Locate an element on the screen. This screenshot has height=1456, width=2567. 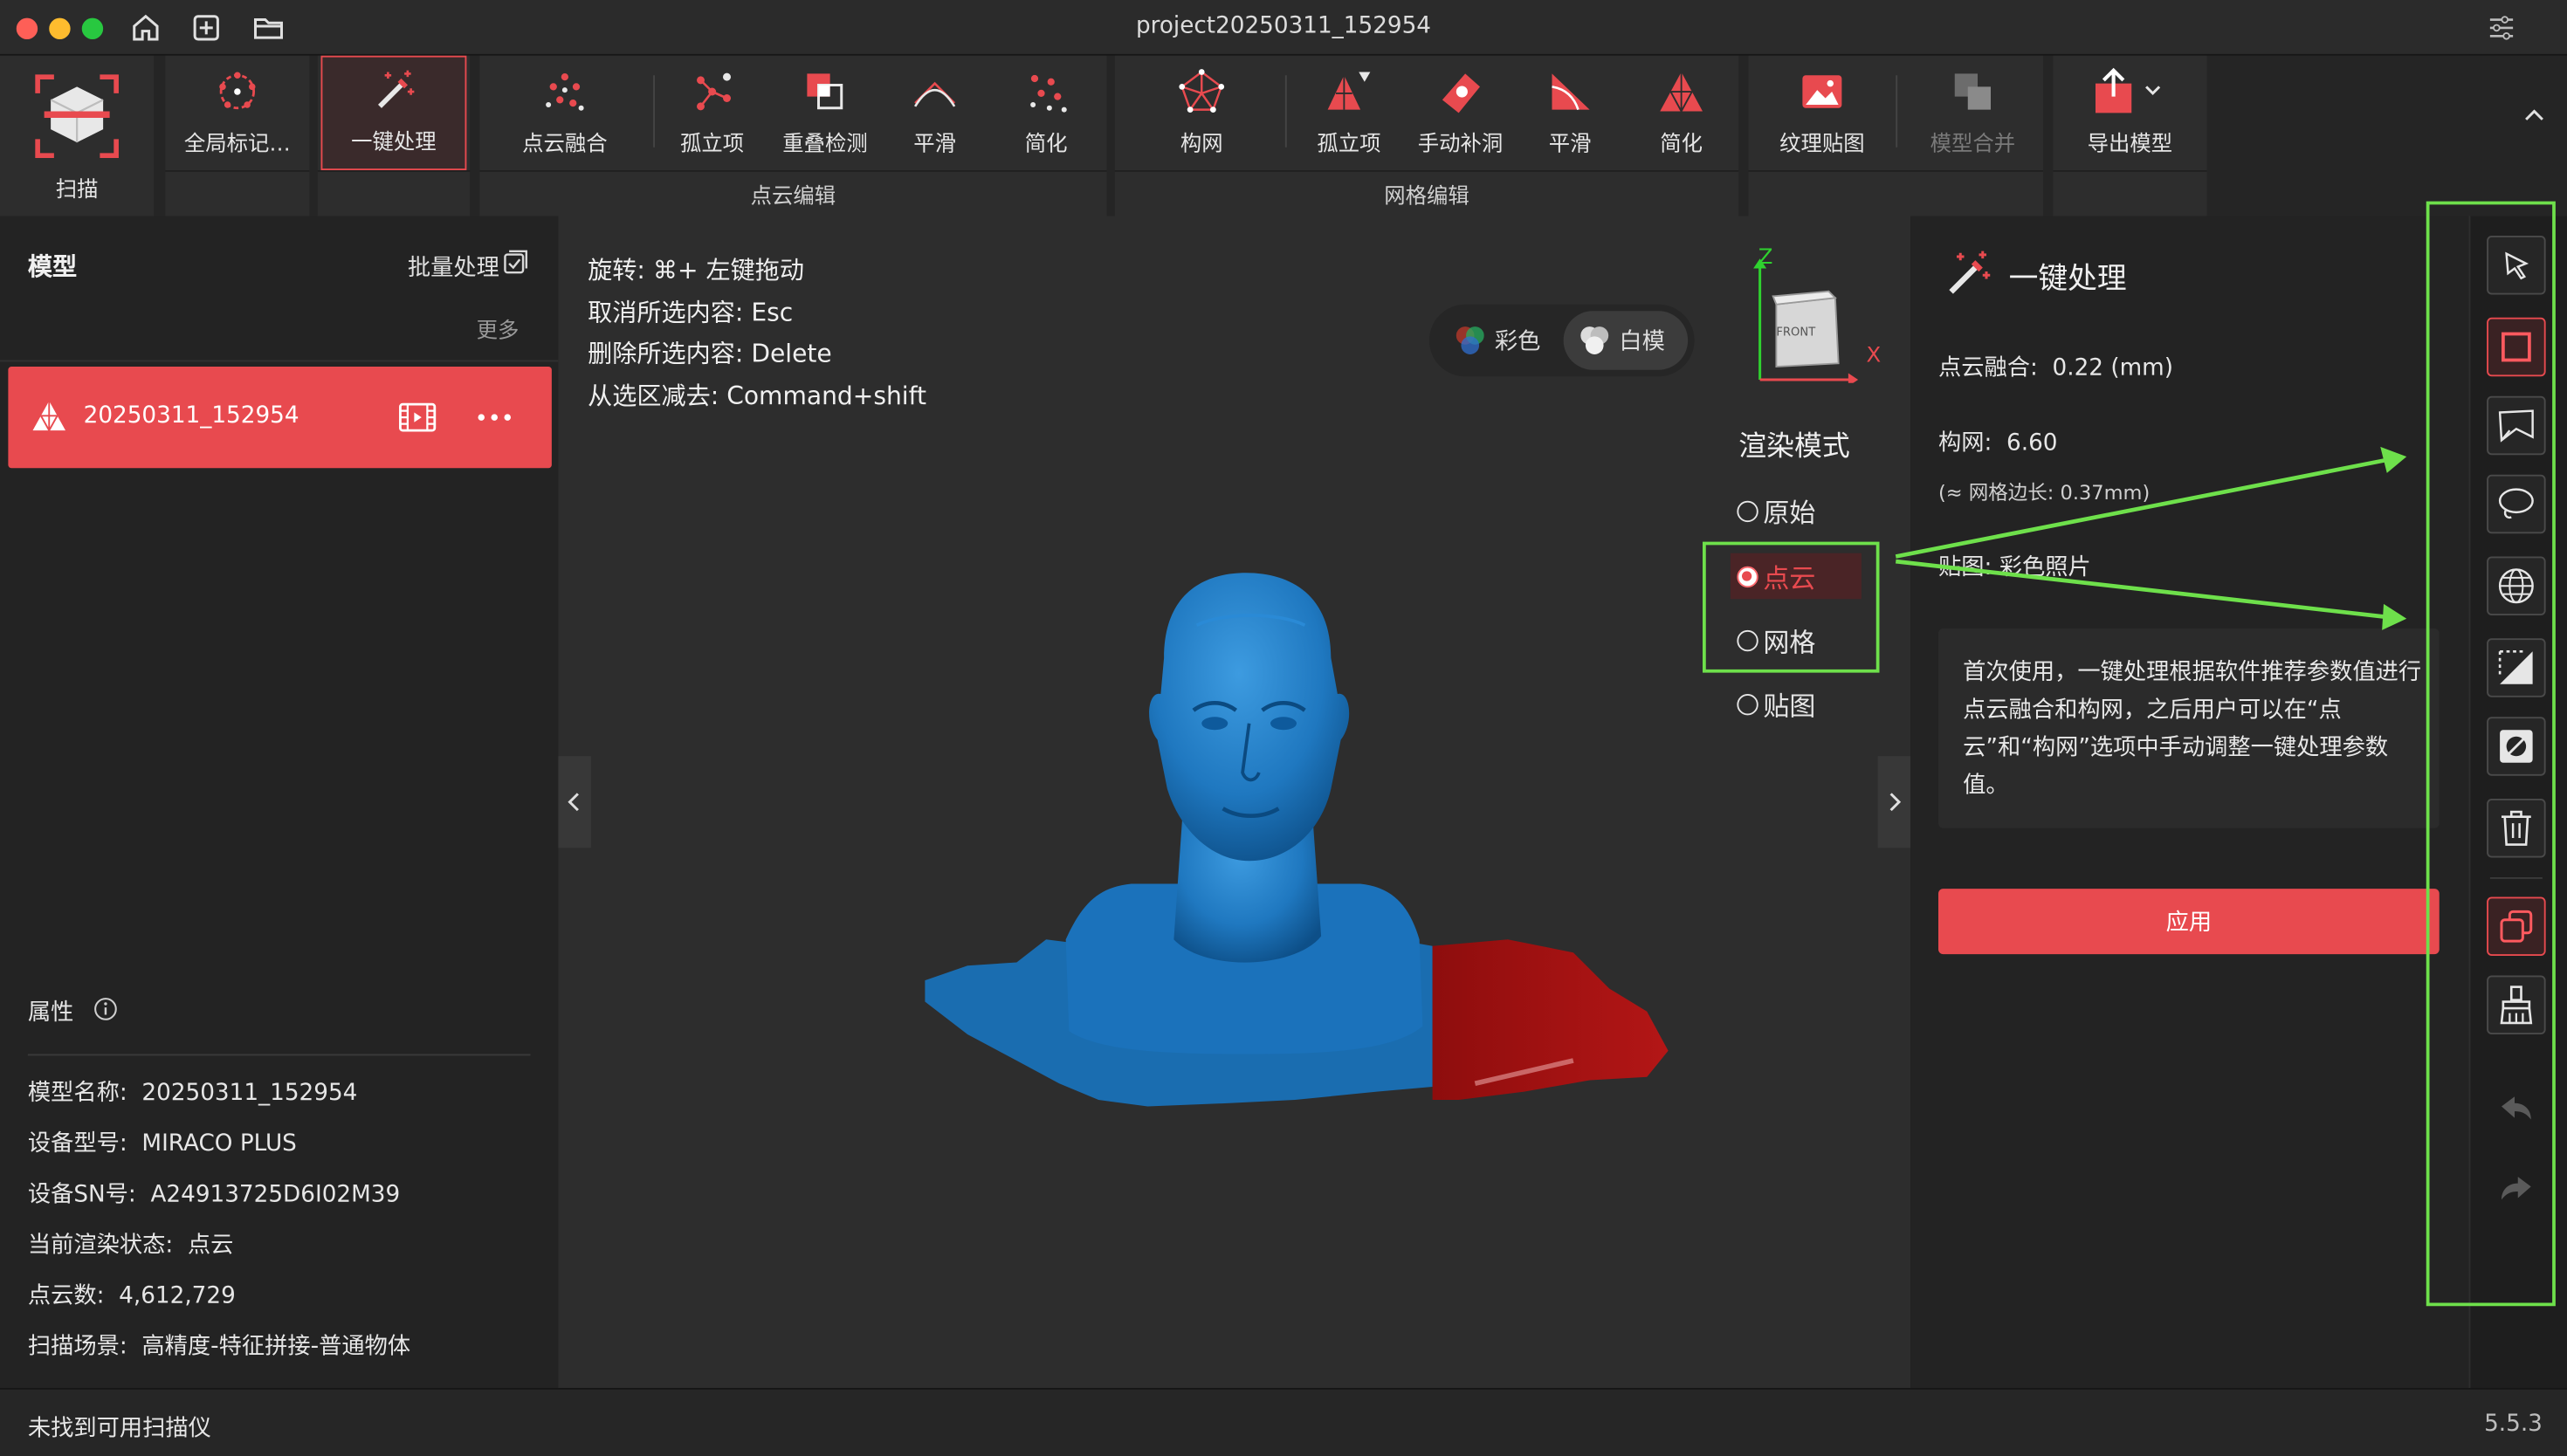
model-panel-title: 模型 is located at coordinates (52, 266).